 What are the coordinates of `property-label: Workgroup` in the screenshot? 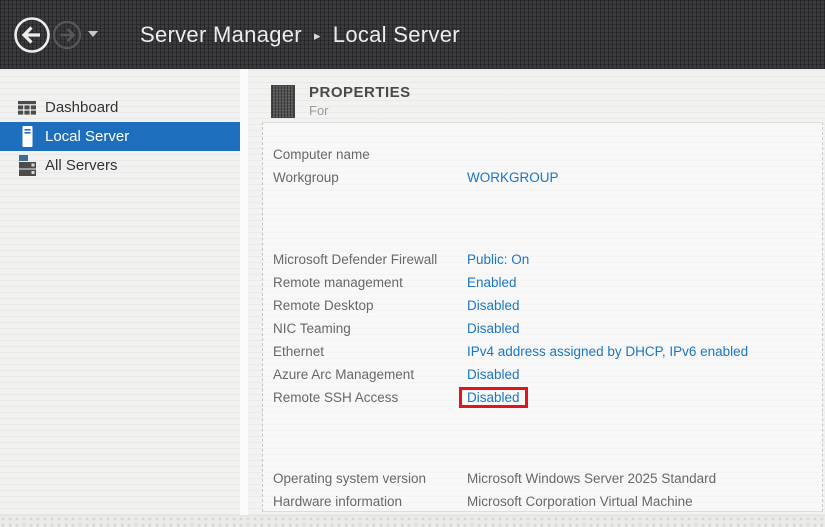 It's located at (306, 177).